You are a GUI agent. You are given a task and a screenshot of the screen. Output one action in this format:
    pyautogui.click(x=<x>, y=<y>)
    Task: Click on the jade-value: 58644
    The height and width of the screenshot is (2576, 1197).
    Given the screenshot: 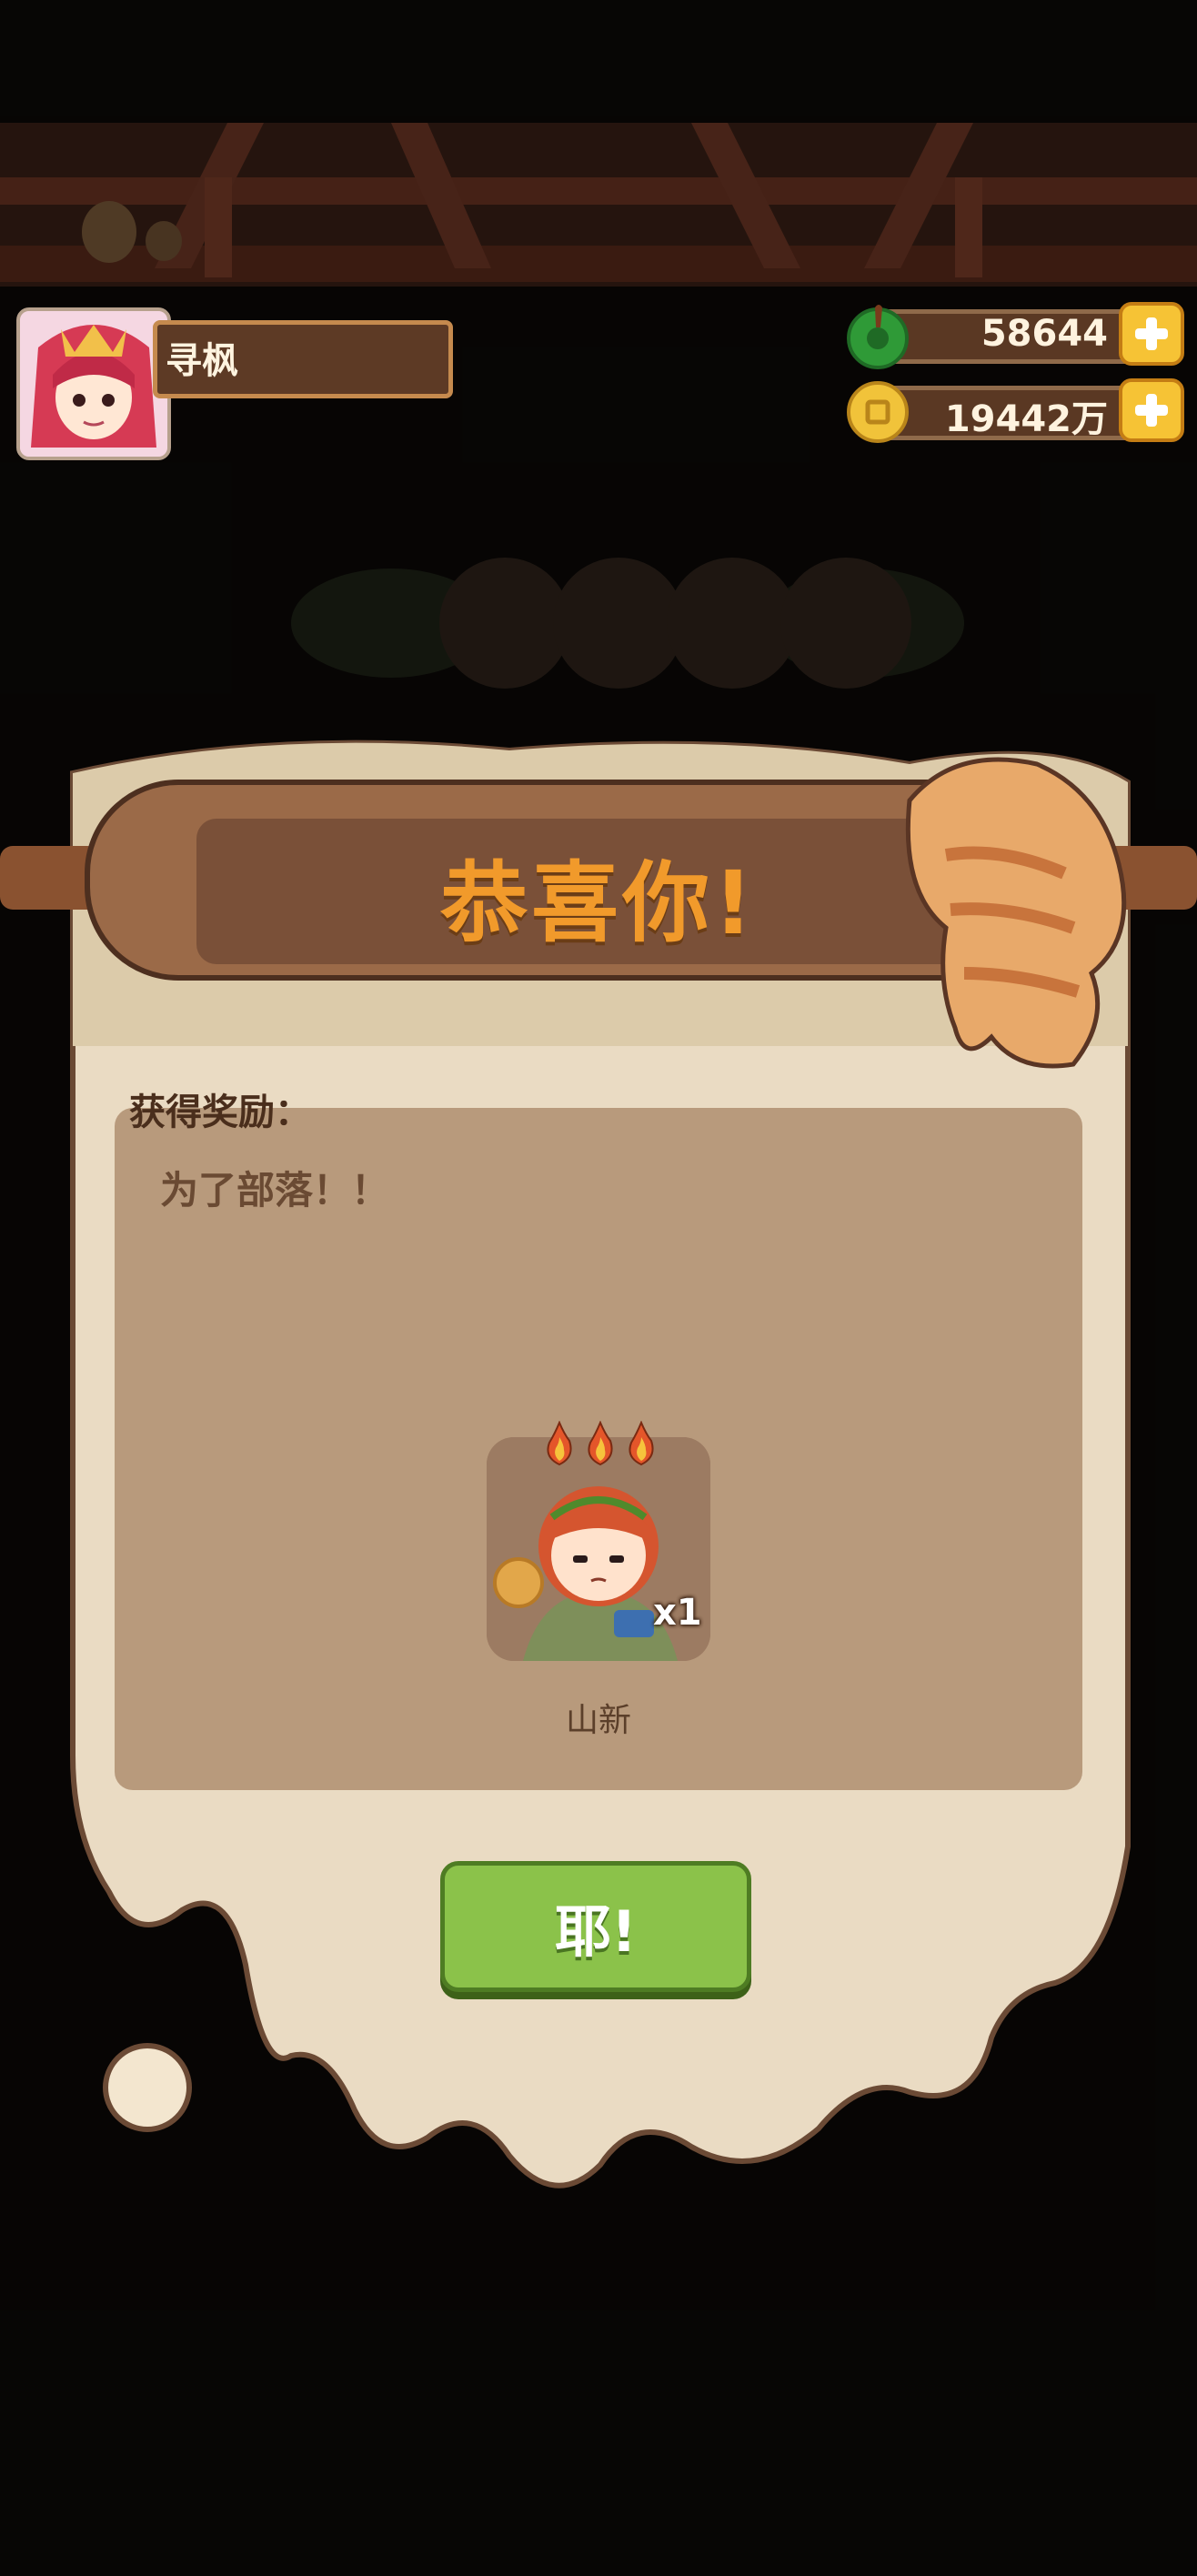 What is the action you would take?
    pyautogui.click(x=1044, y=334)
    